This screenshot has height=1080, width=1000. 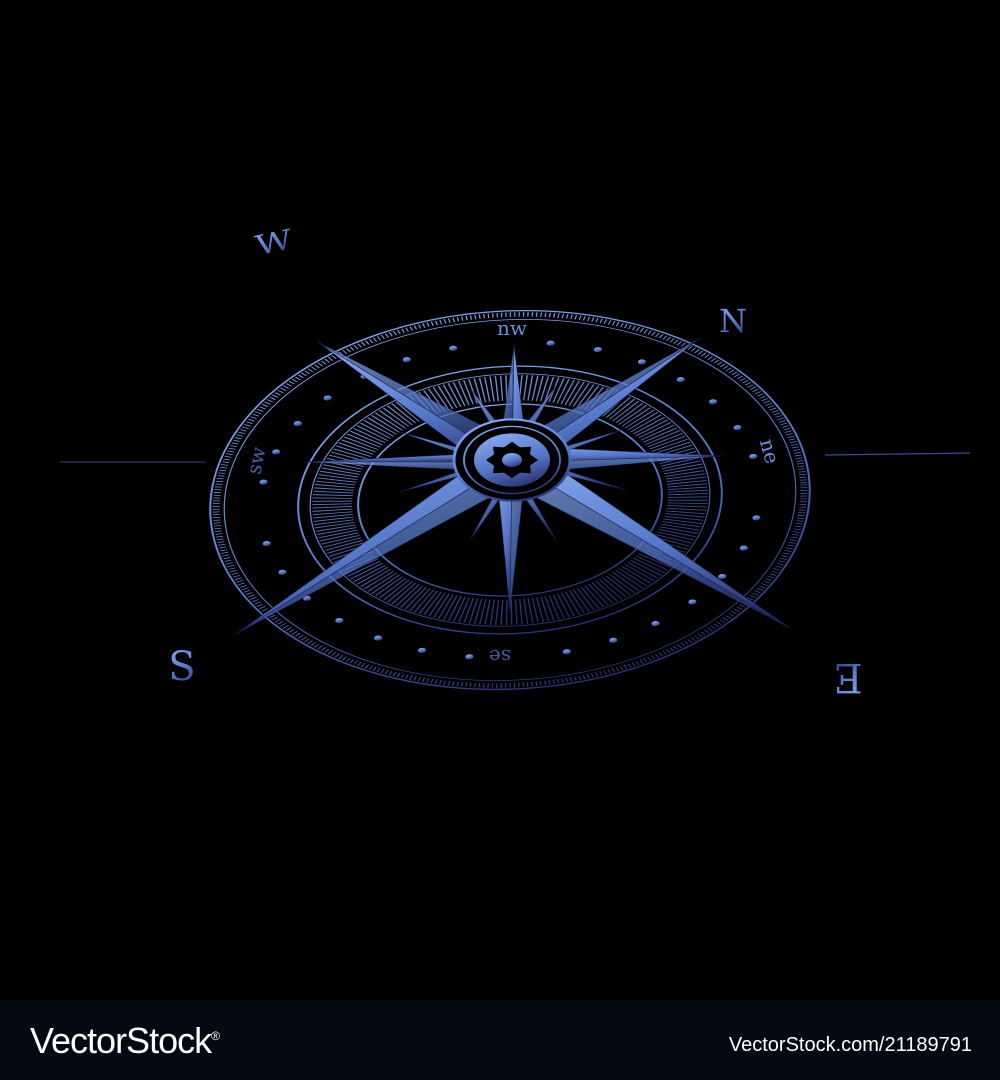 I want to click on vectorstock-logo: VectorStock®, so click(x=125, y=1041).